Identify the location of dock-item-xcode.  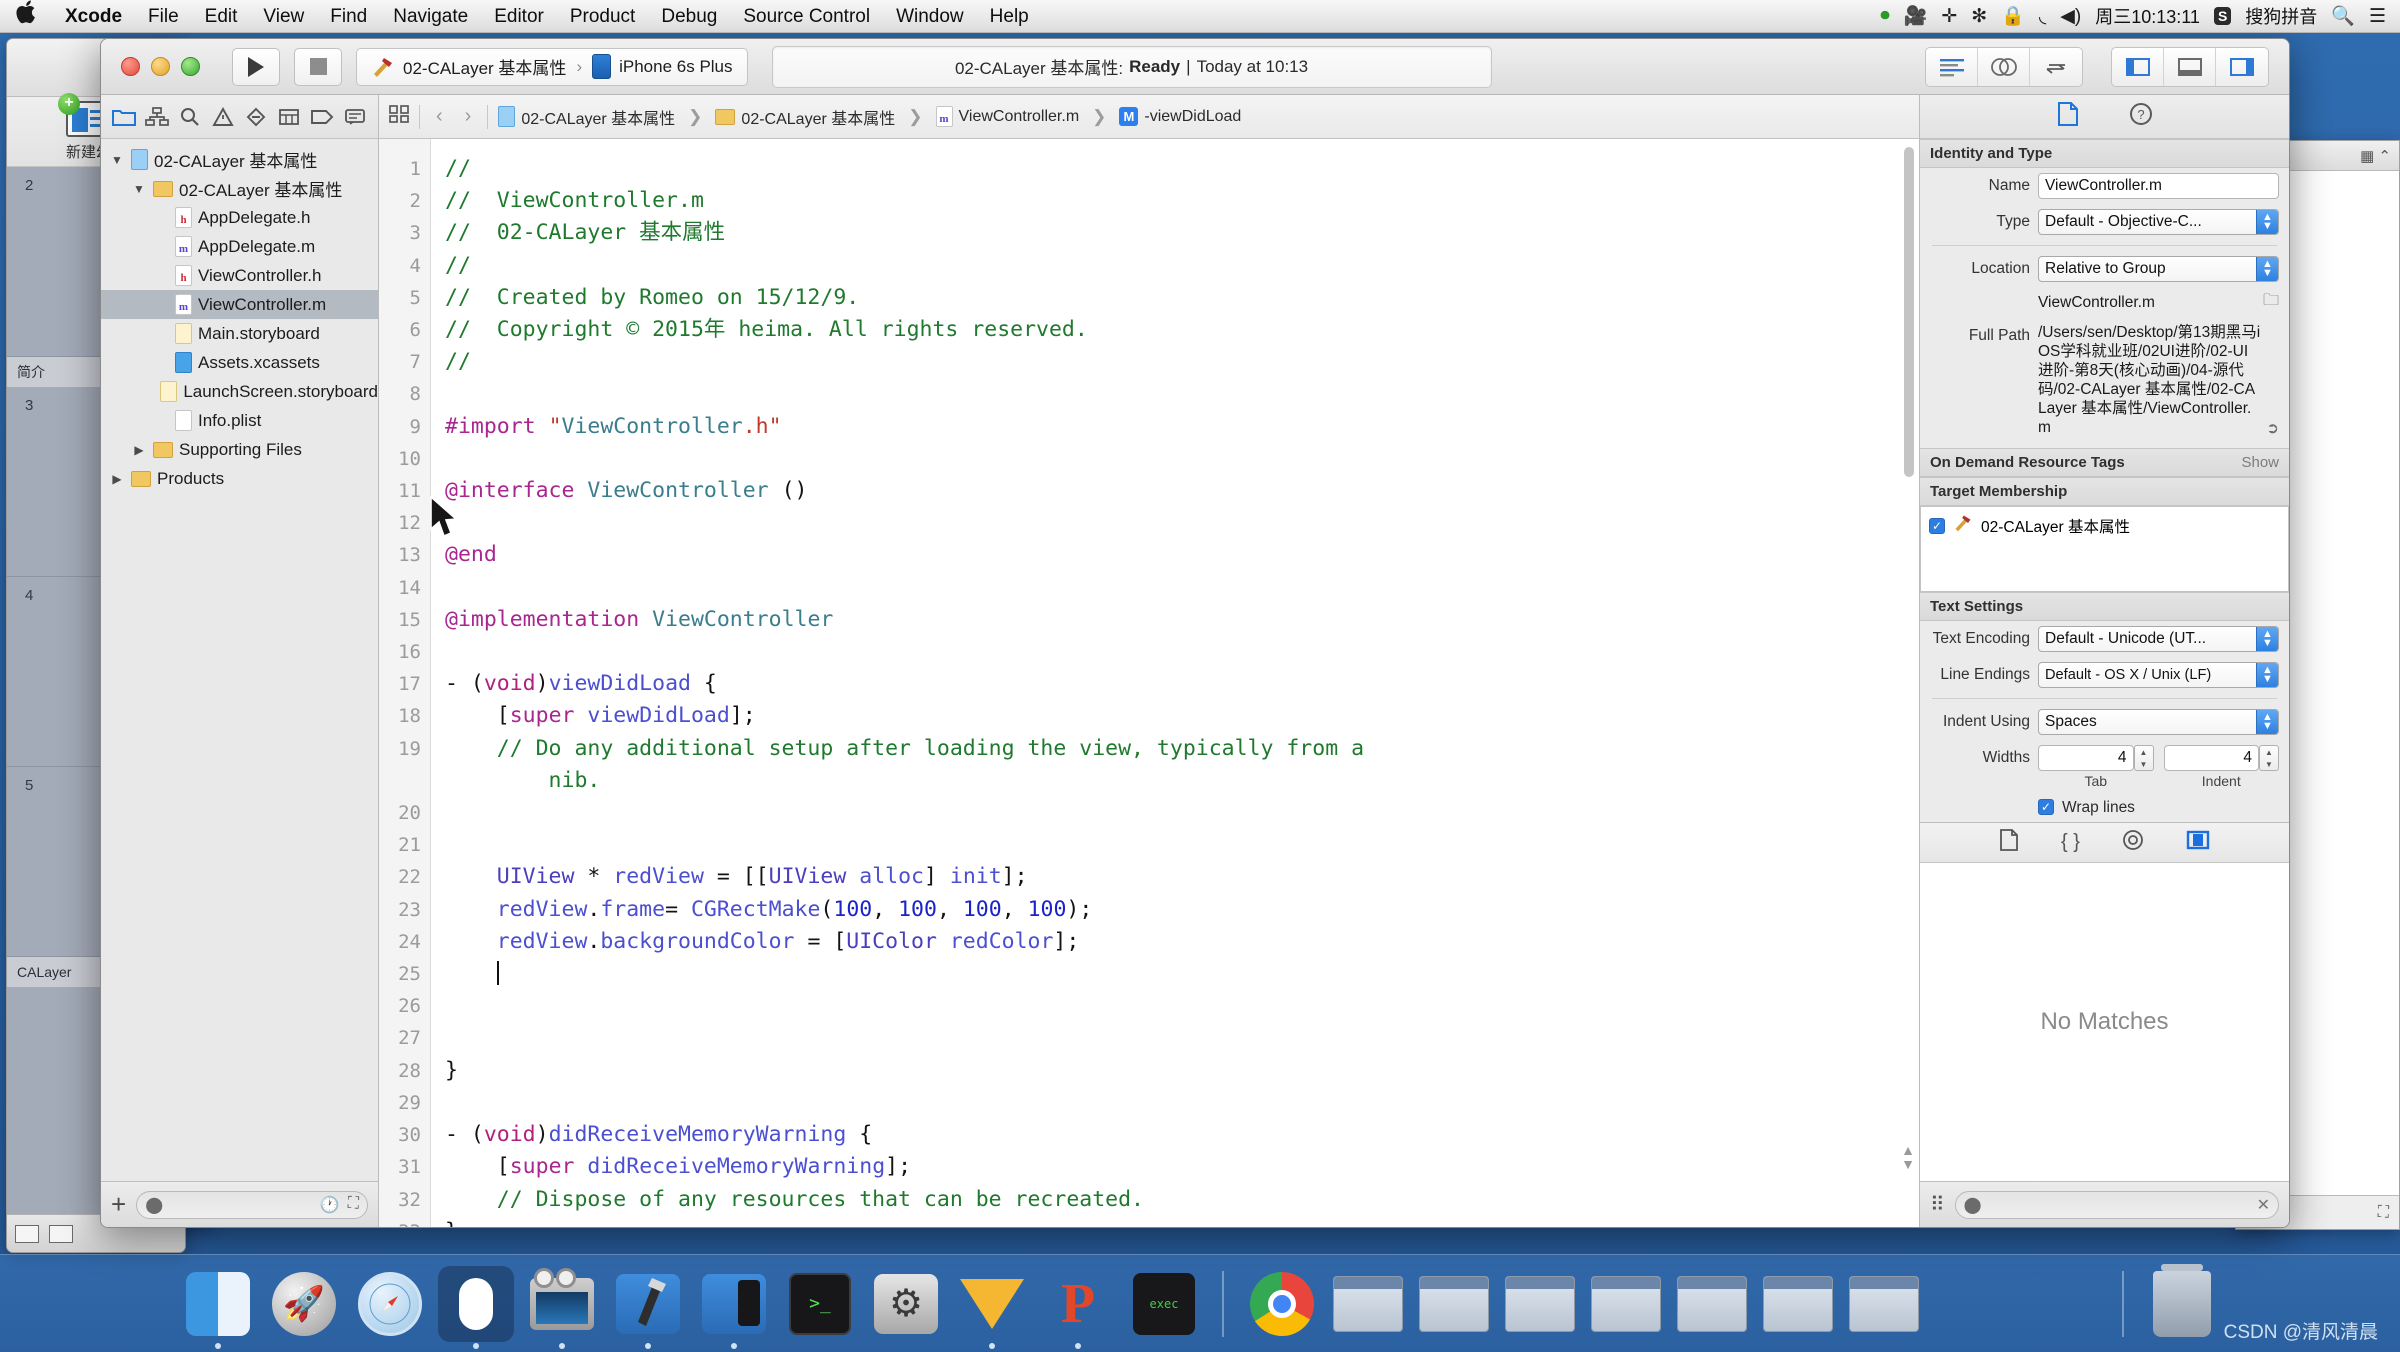
(648, 1307).